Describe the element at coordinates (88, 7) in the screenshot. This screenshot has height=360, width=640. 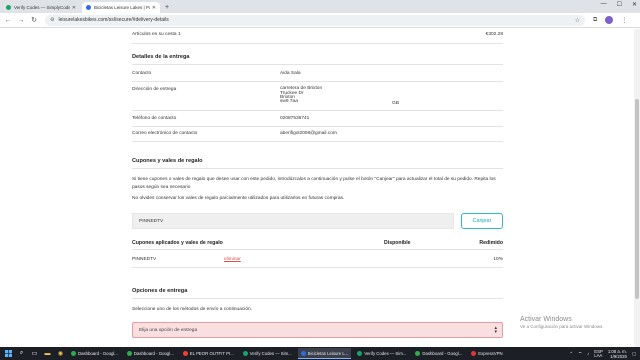
I see `leisure-lakes-favicon-icon` at that location.